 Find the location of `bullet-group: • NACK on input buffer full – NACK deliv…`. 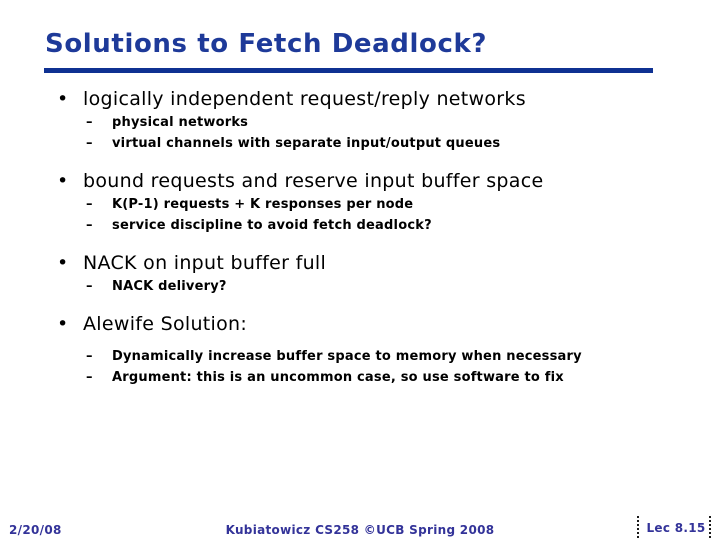

bullet-group: • NACK on input buffer full – NACK deliv… is located at coordinates (360, 273).